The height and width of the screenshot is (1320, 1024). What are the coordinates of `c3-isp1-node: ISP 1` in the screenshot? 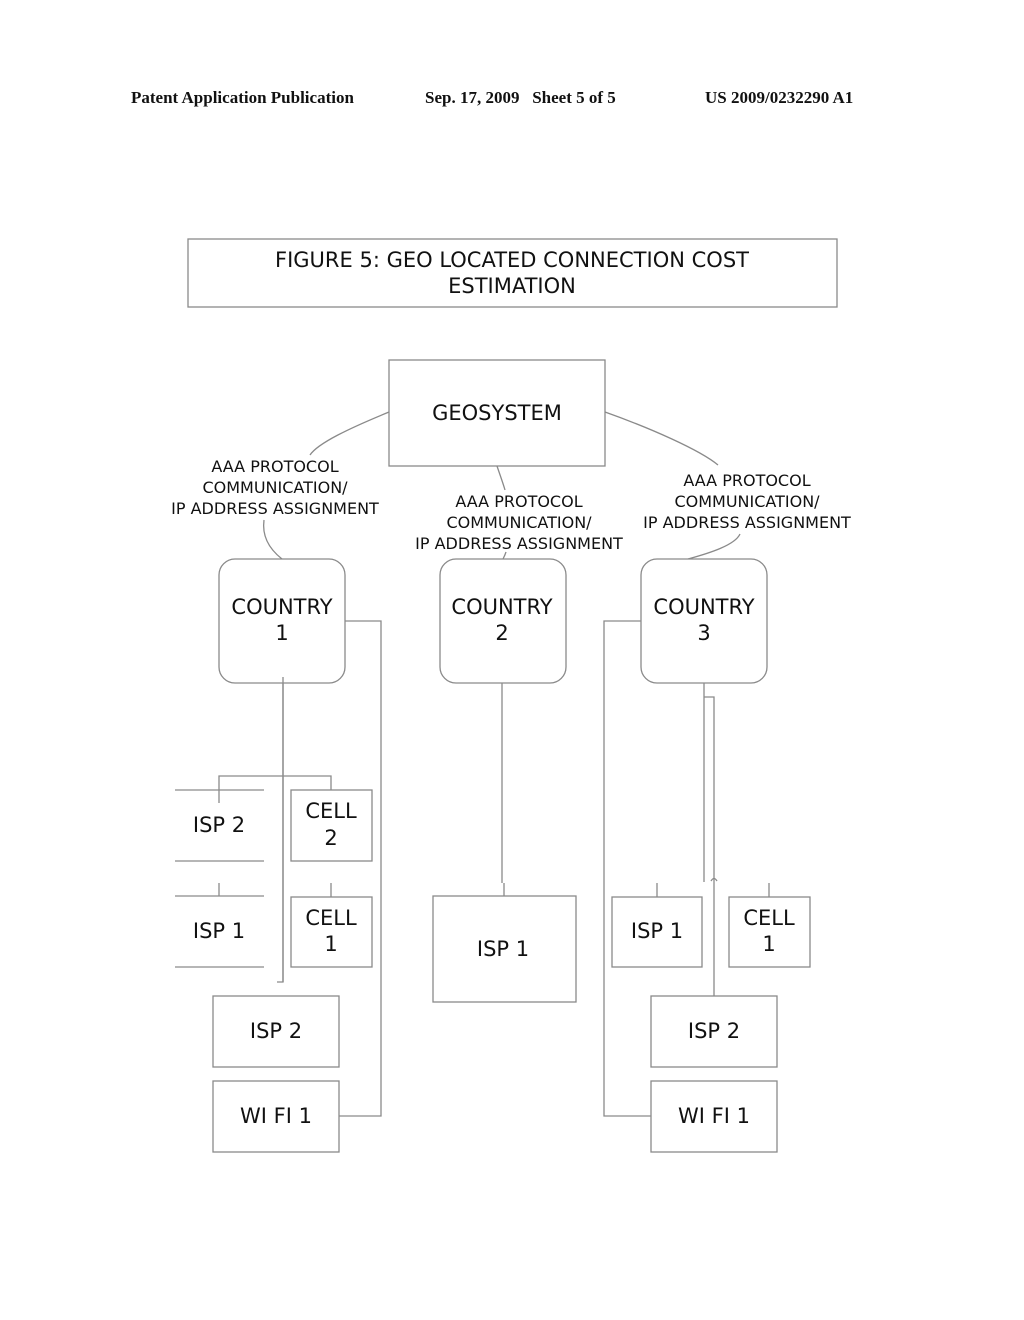 It's located at (657, 932).